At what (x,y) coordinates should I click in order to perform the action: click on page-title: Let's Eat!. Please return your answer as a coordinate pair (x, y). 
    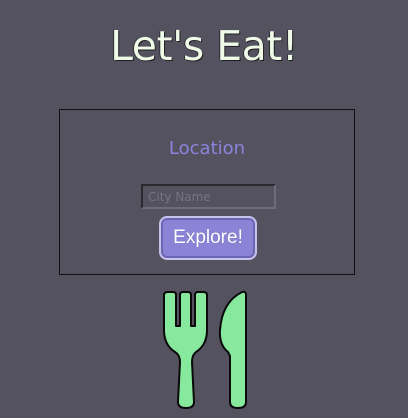
    Looking at the image, I should click on (204, 46).